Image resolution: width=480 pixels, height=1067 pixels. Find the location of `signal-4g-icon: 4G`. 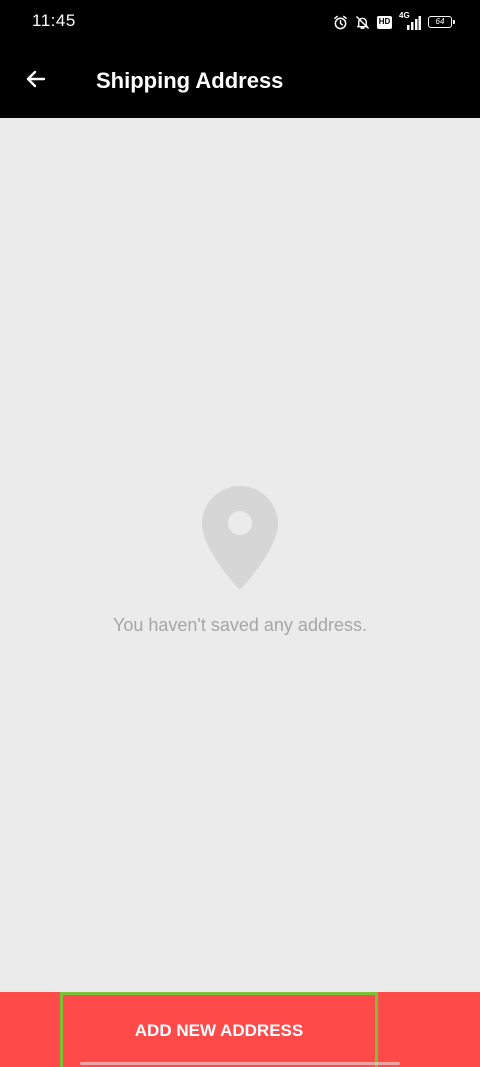

signal-4g-icon: 4G is located at coordinates (410, 20).